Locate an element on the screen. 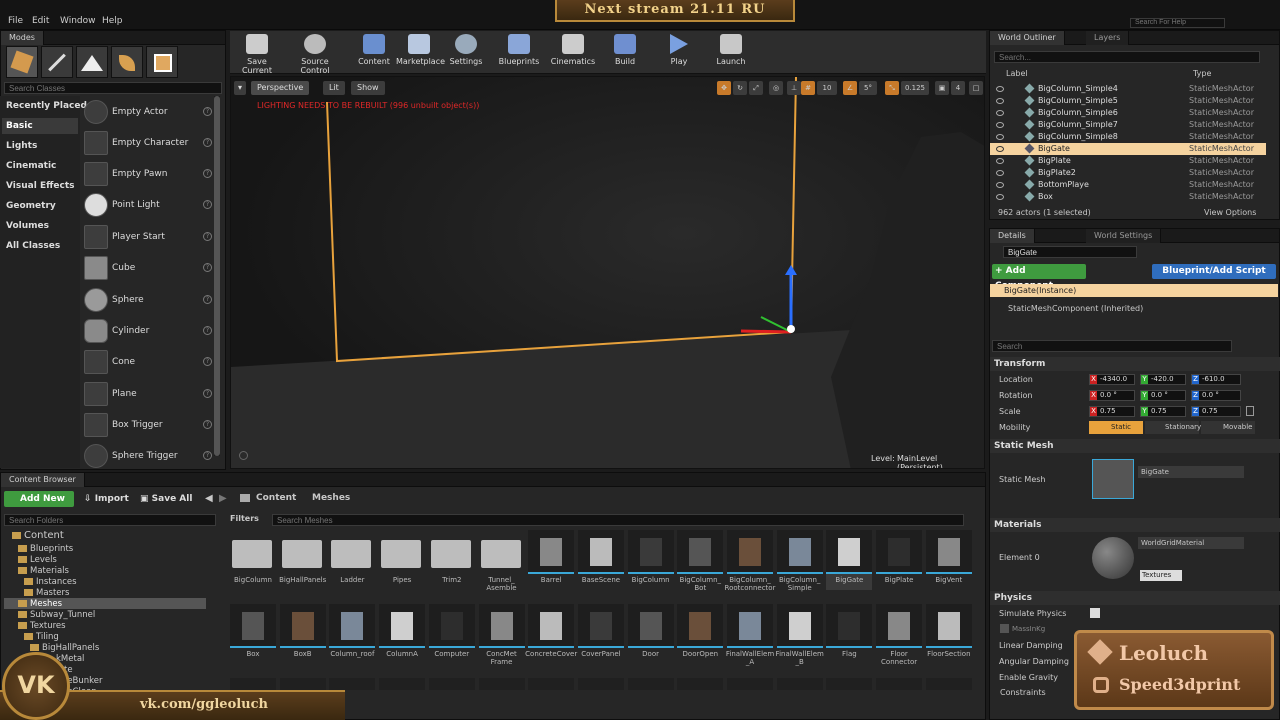 The width and height of the screenshot is (1280, 720). rotation-snap-icon: ∠ is located at coordinates (850, 88).